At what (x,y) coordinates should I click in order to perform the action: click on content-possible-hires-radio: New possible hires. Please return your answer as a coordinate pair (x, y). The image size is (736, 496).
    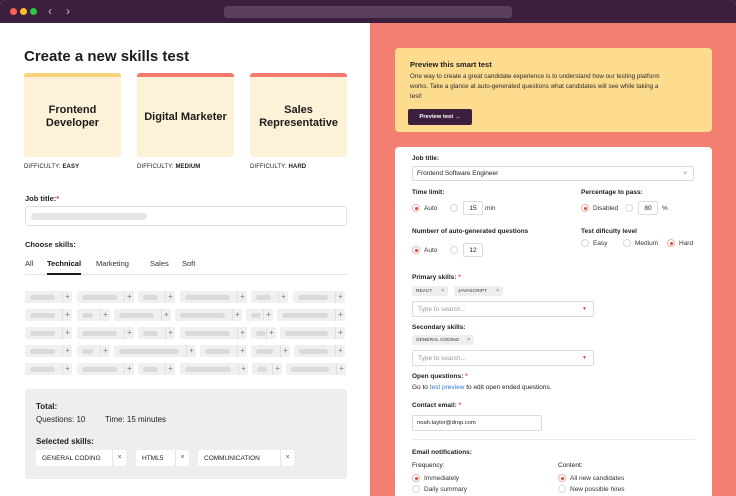
    Looking at the image, I should click on (591, 489).